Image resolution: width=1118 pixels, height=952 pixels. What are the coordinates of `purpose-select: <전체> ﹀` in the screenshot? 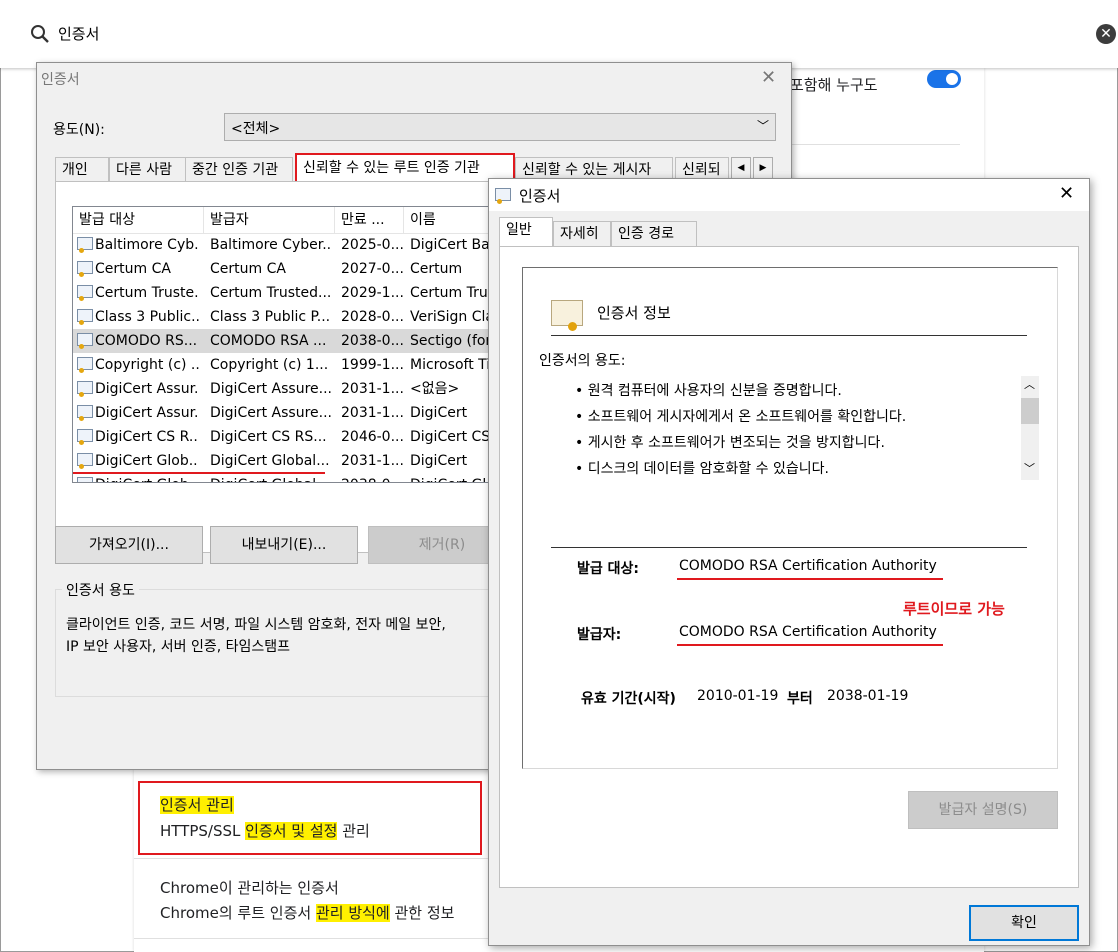 It's located at (500, 127).